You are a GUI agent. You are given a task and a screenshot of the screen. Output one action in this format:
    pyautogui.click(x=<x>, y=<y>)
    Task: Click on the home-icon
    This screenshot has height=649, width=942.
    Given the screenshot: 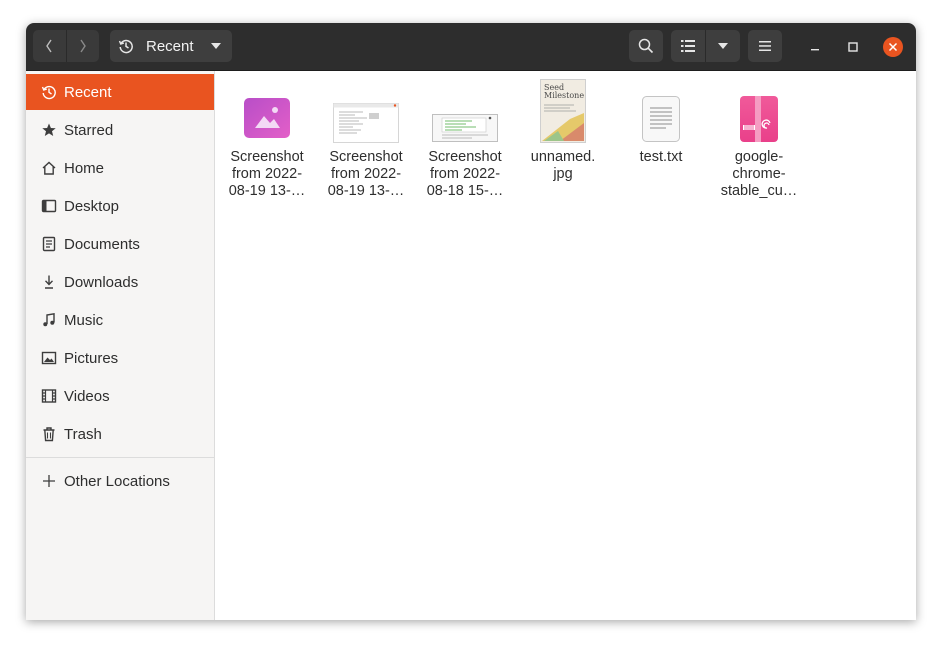 What is the action you would take?
    pyautogui.click(x=49, y=168)
    